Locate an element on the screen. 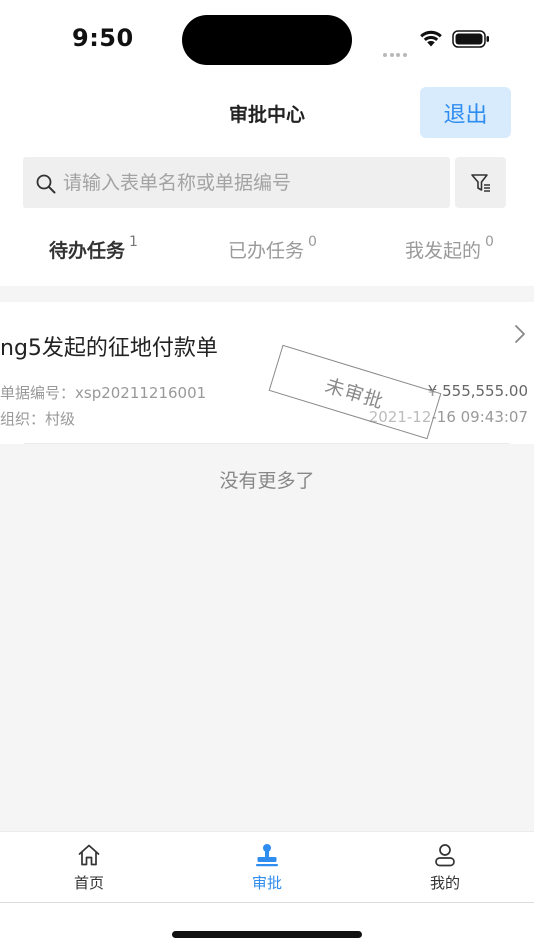 The width and height of the screenshot is (534, 950). home-icon is located at coordinates (89, 855).